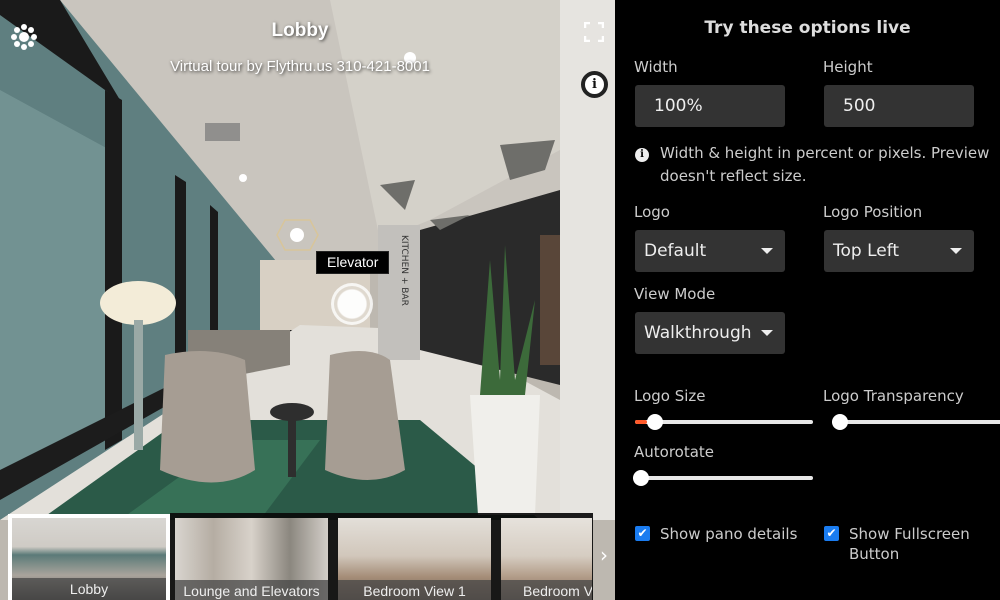  I want to click on height-label: Height, so click(848, 67).